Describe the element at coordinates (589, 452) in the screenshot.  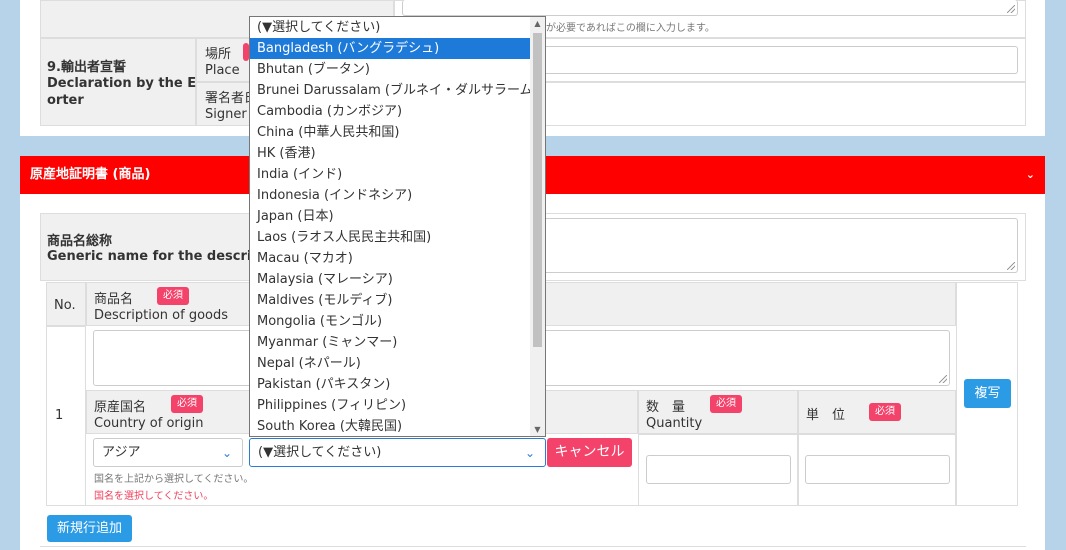
I see `cancel-button: キャンセル` at that location.